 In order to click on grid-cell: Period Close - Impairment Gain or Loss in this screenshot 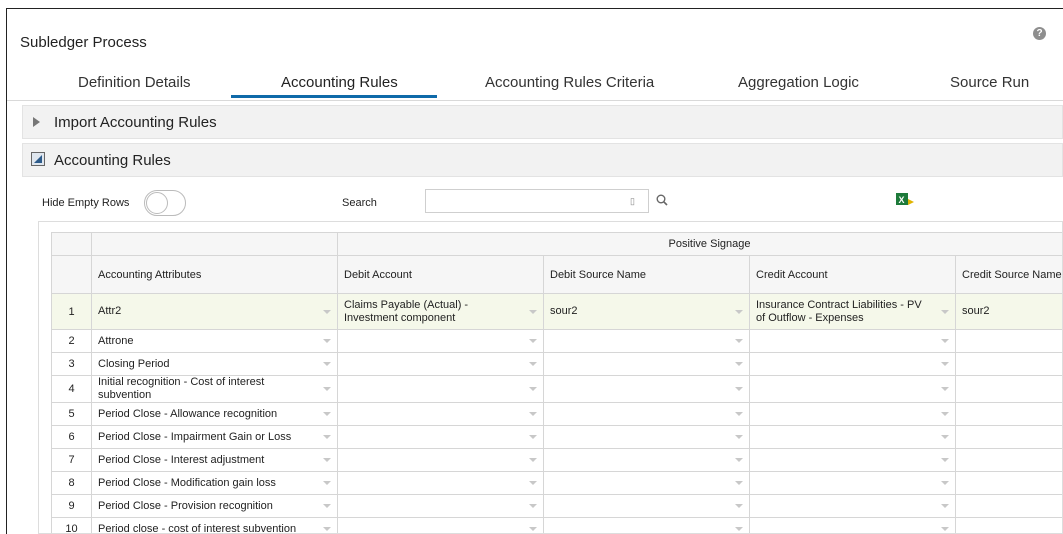, I will do `click(214, 437)`.